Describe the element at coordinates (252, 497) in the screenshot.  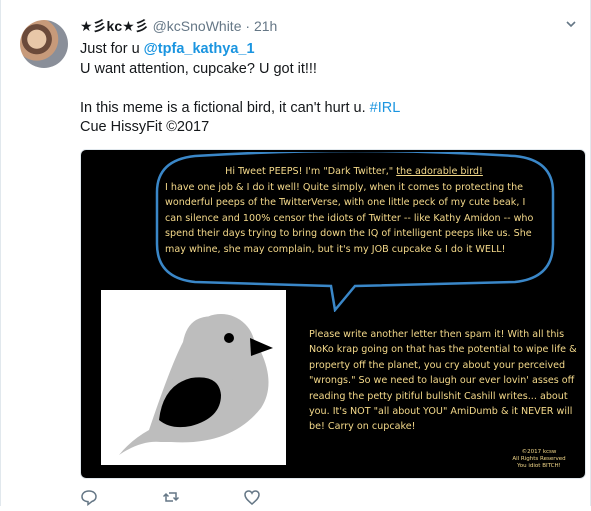
I see `like-icon` at that location.